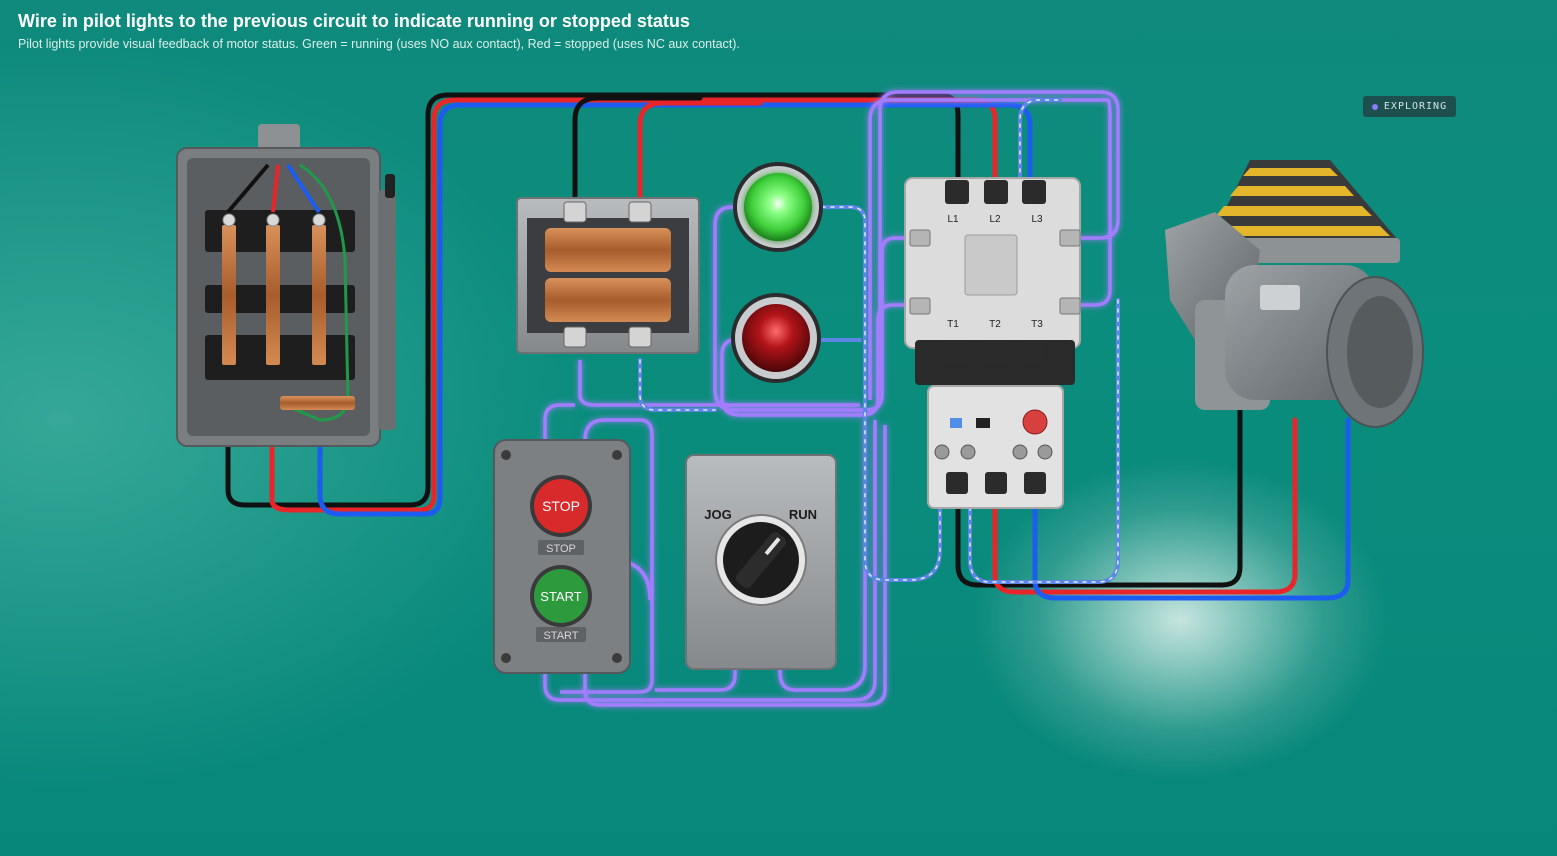 This screenshot has height=856, width=1557. I want to click on fuse-l1, so click(229, 295).